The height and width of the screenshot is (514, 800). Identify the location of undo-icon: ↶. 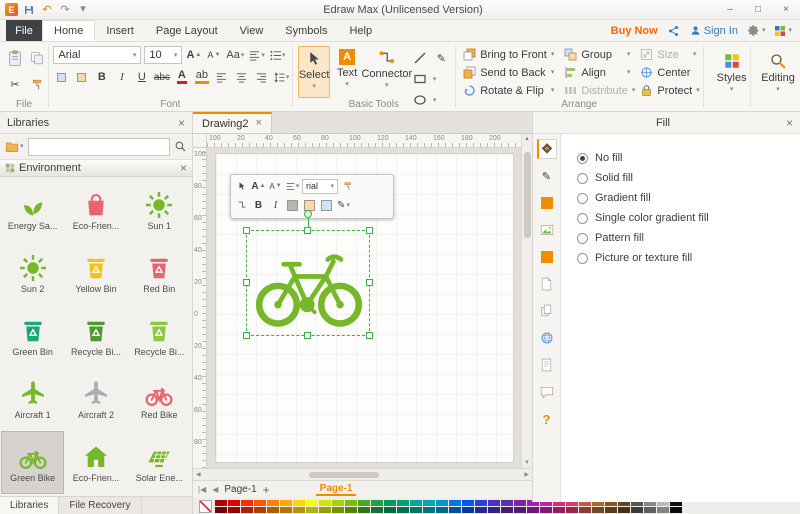
(47, 10).